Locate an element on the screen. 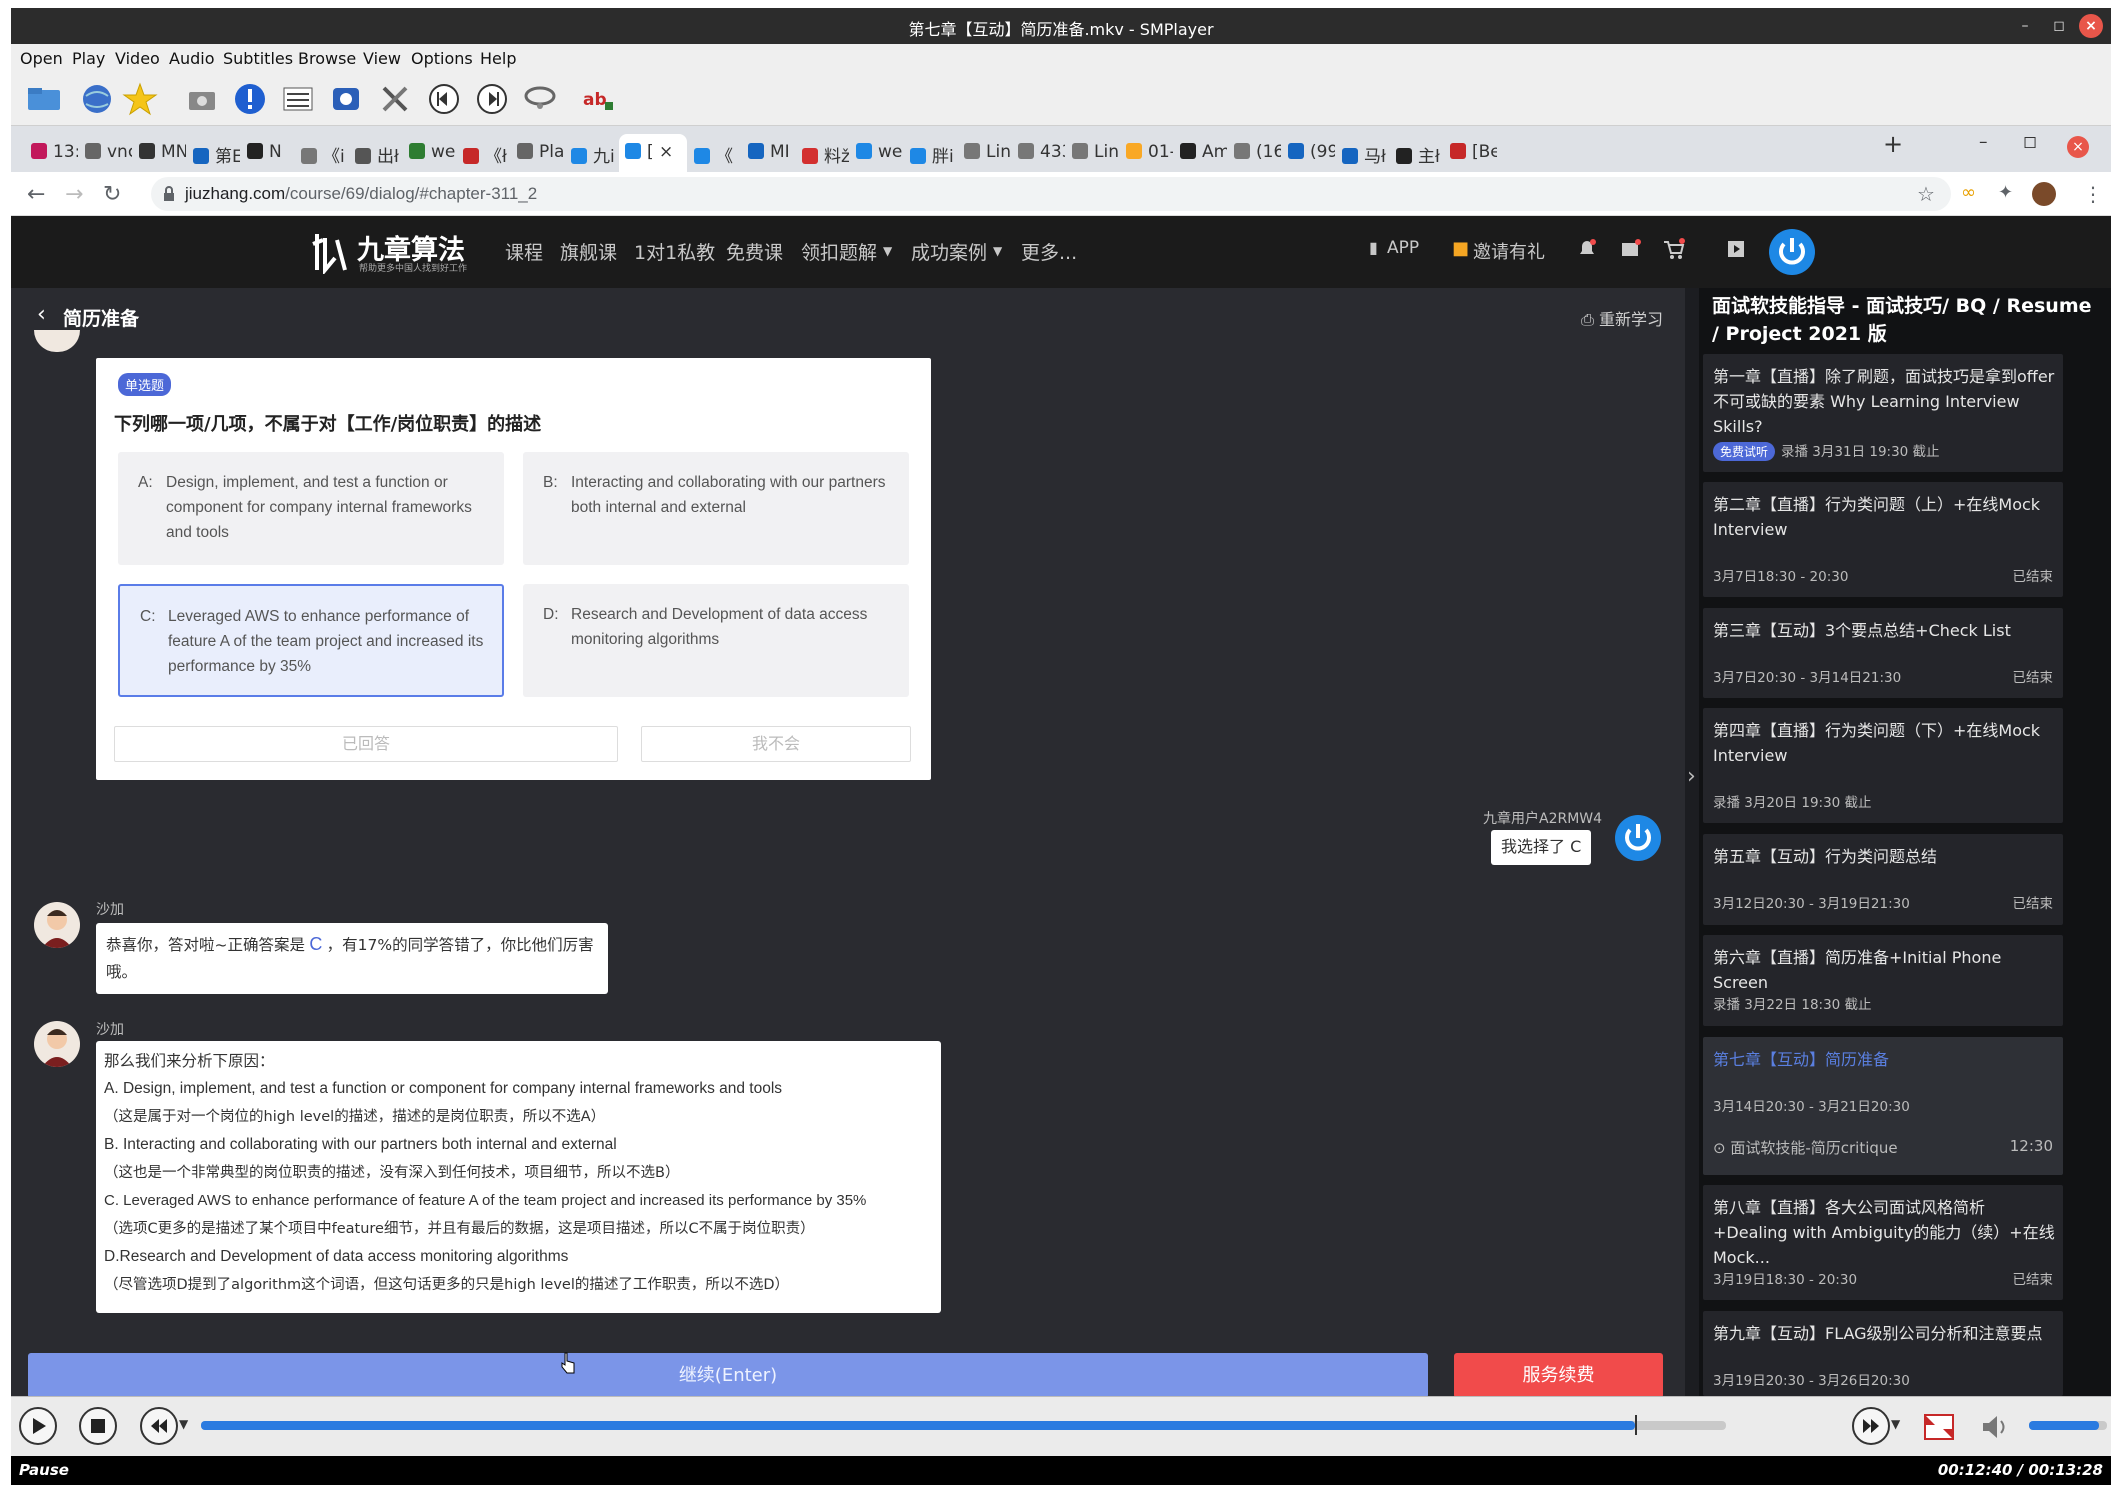  open-url-icon is located at coordinates (97, 99).